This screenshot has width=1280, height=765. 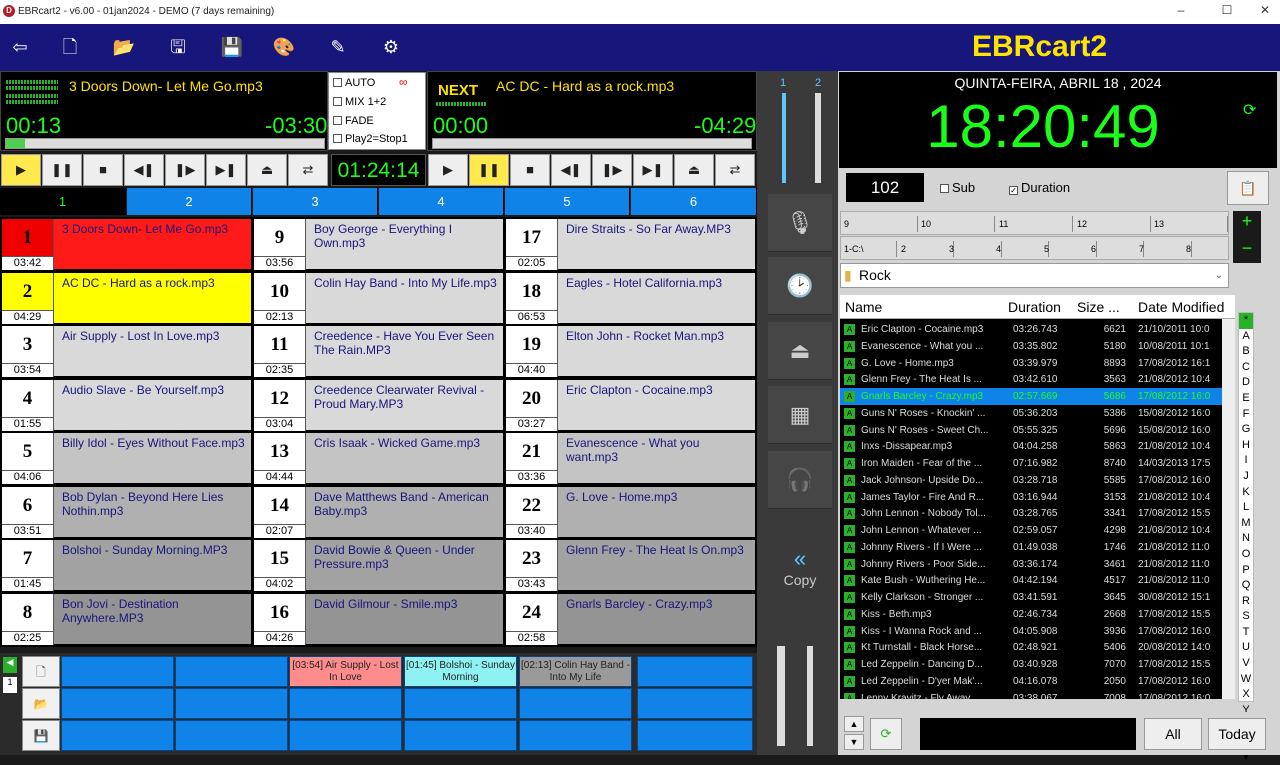 What do you see at coordinates (1246, 695) in the screenshot?
I see `alpha-index-letter: X` at bounding box center [1246, 695].